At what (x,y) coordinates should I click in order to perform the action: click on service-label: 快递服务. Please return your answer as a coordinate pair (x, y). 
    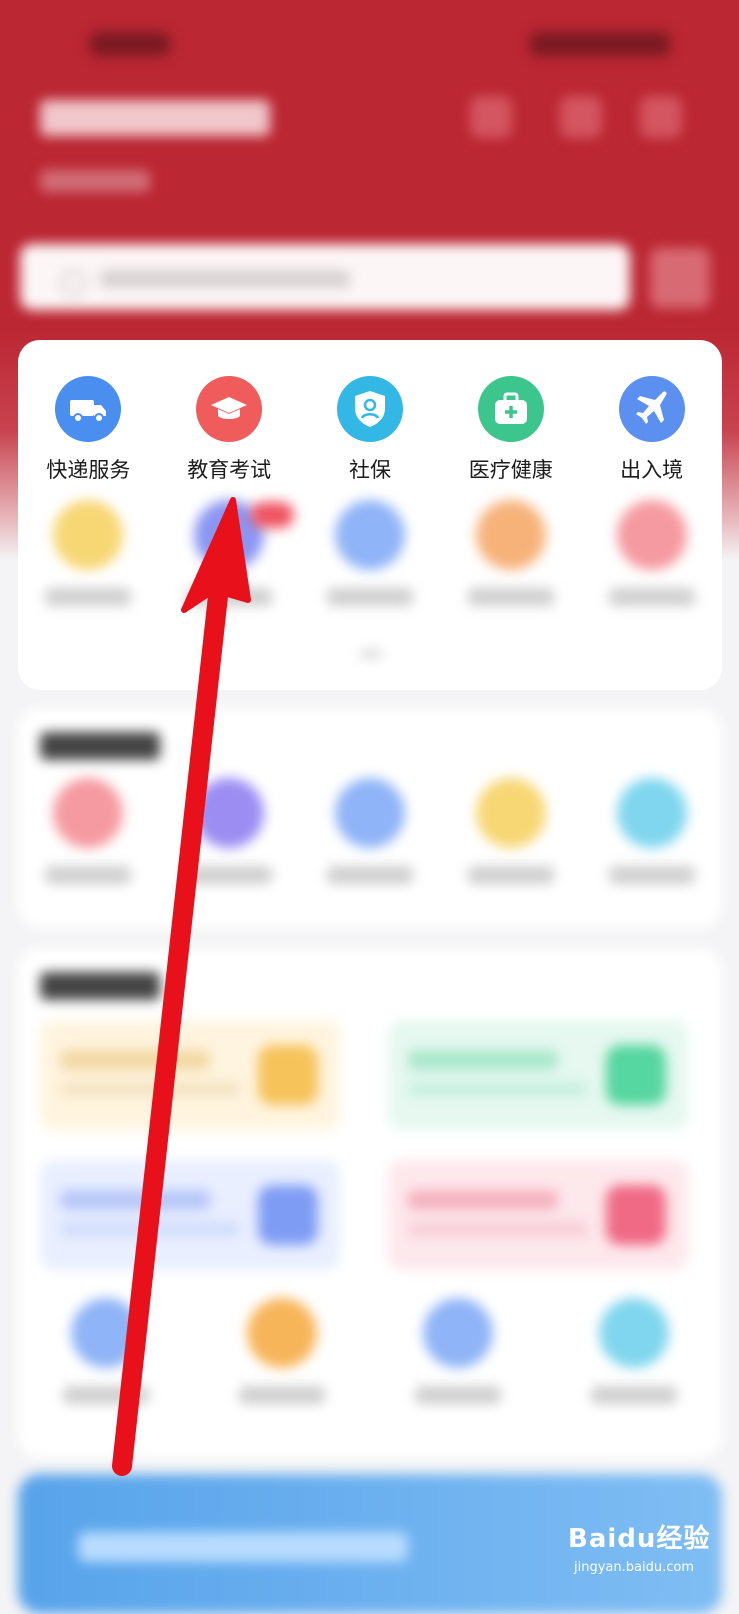
    Looking at the image, I should click on (88, 470).